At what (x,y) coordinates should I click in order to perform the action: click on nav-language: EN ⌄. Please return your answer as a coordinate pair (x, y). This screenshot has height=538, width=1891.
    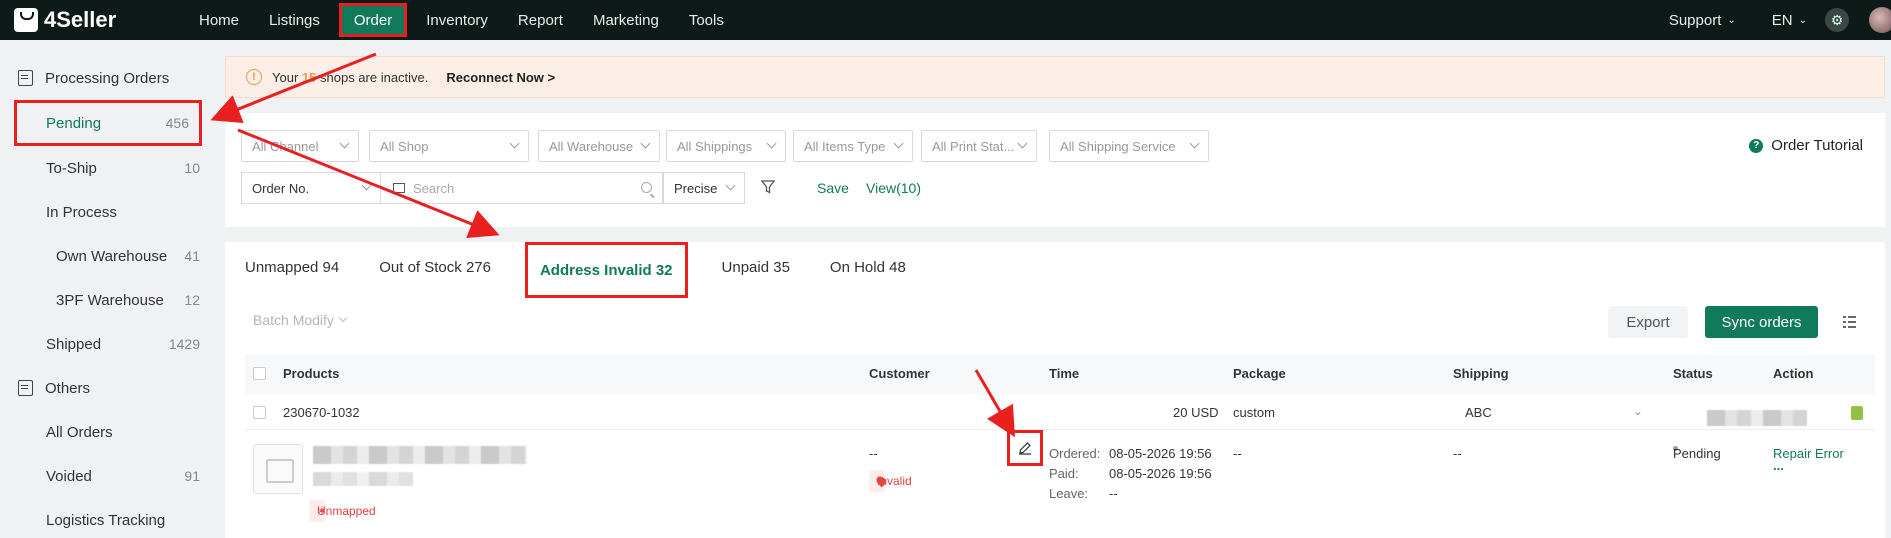
    Looking at the image, I should click on (1789, 20).